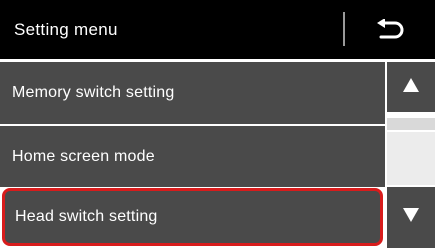 This screenshot has height=248, width=435. I want to click on scroll-track, so click(411, 149).